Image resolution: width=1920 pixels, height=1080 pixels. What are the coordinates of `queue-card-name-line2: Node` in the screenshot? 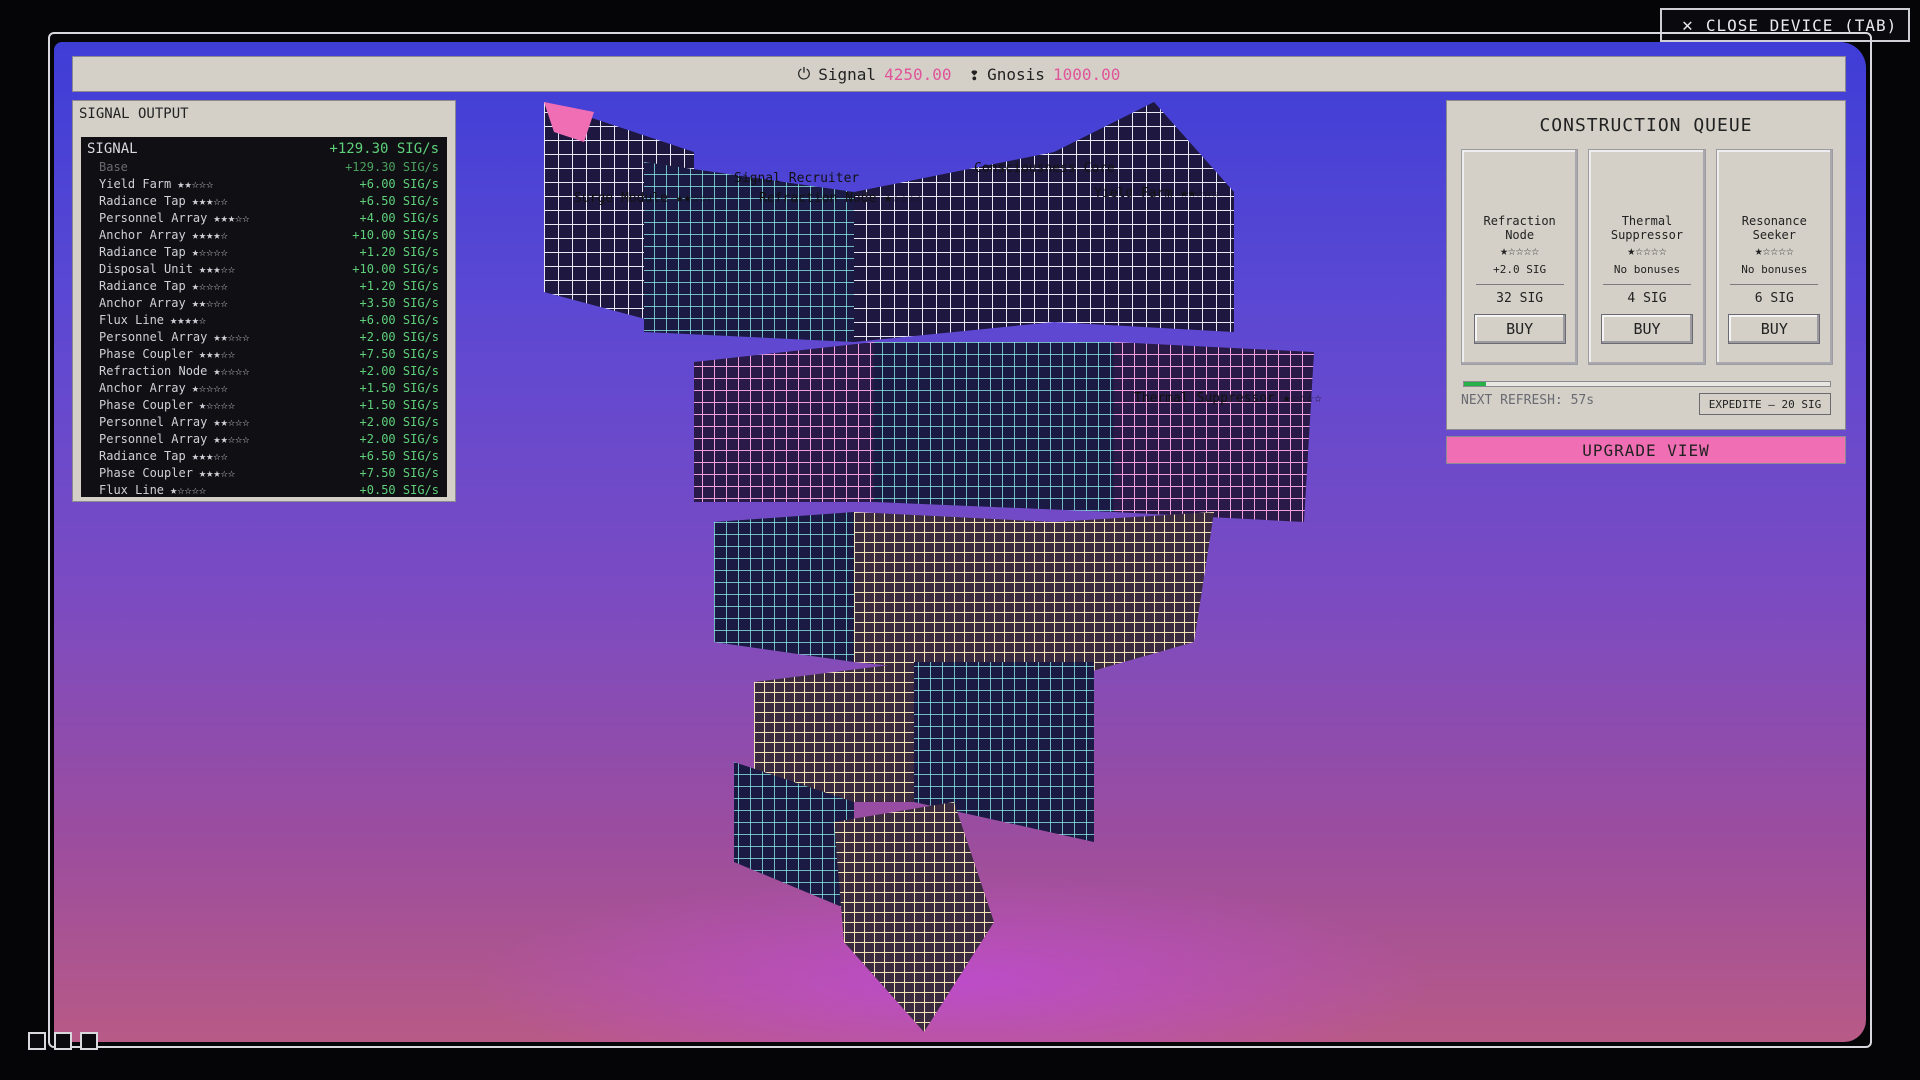 It's located at (1520, 235).